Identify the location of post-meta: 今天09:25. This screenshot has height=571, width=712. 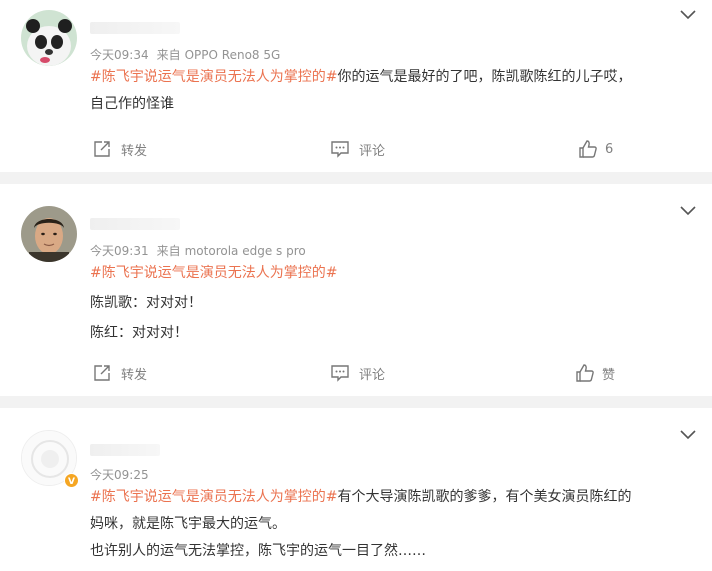
(119, 475).